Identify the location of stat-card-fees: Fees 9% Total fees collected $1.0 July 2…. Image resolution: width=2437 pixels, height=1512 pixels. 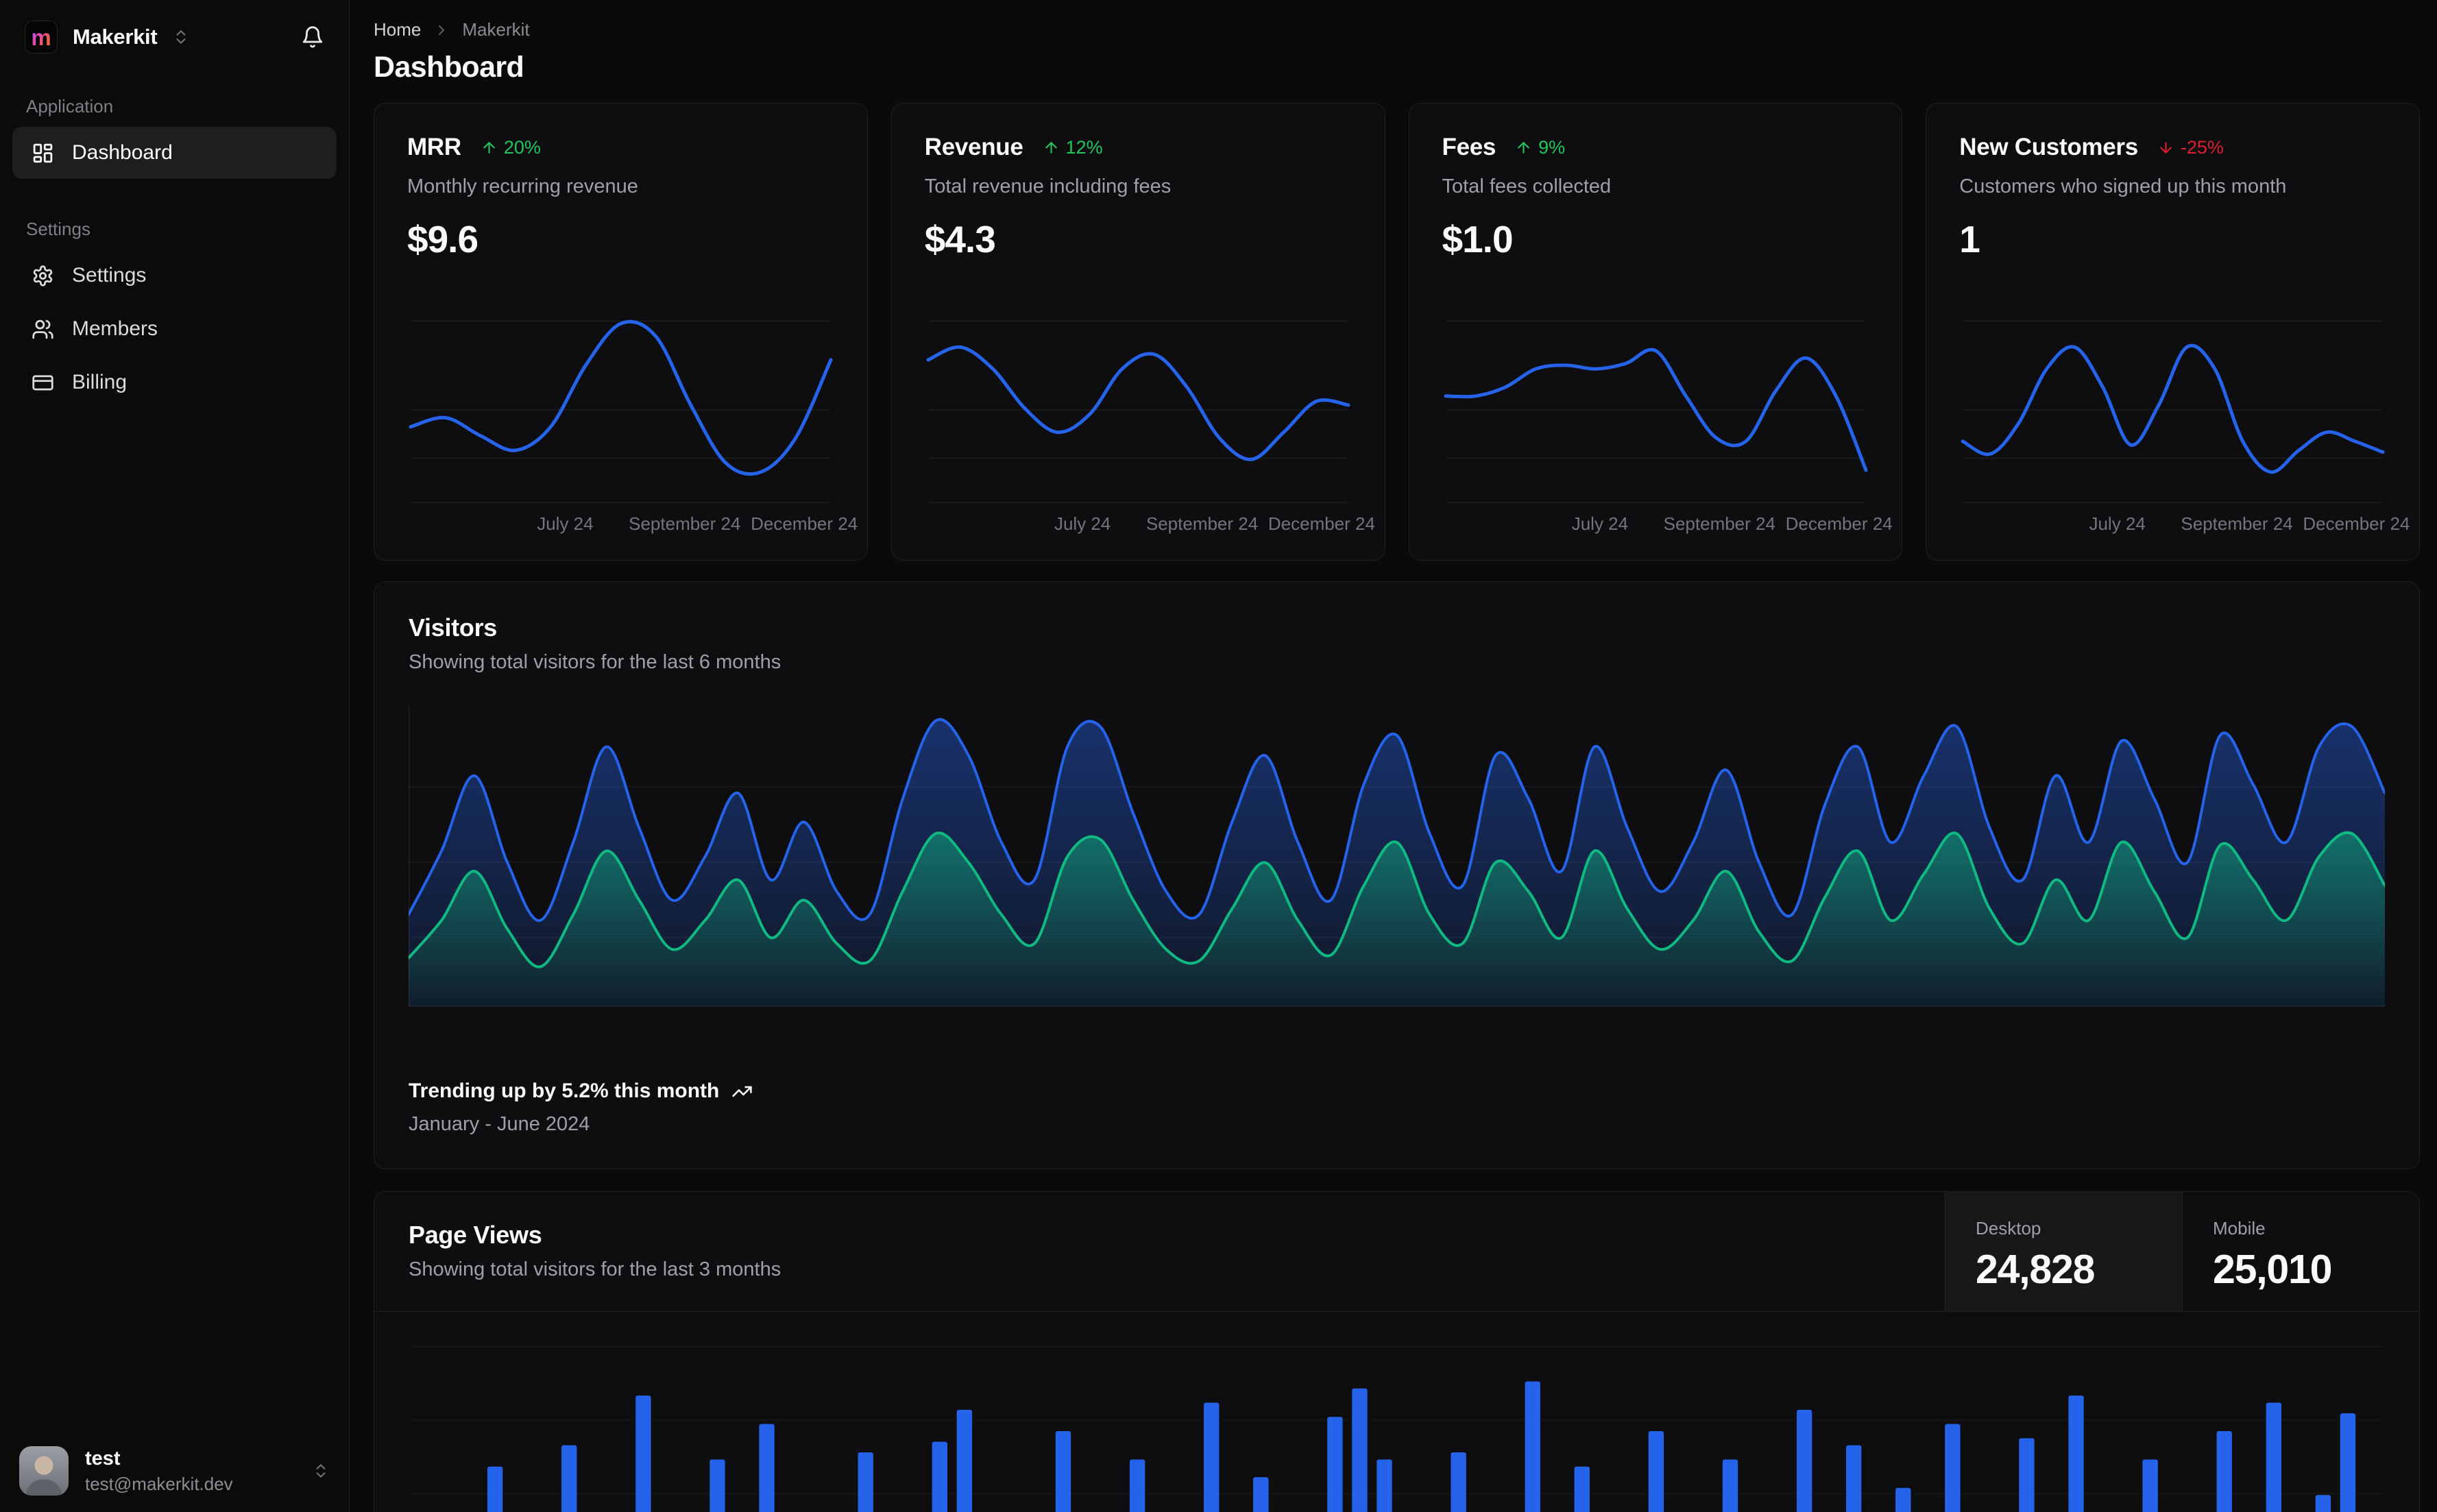
(1655, 332).